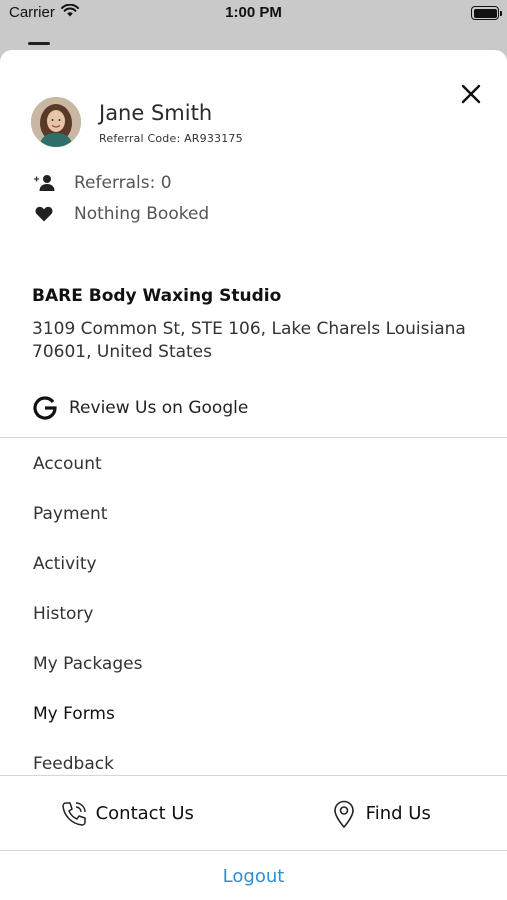 This screenshot has width=507, height=900. I want to click on add-person-icon, so click(44, 183).